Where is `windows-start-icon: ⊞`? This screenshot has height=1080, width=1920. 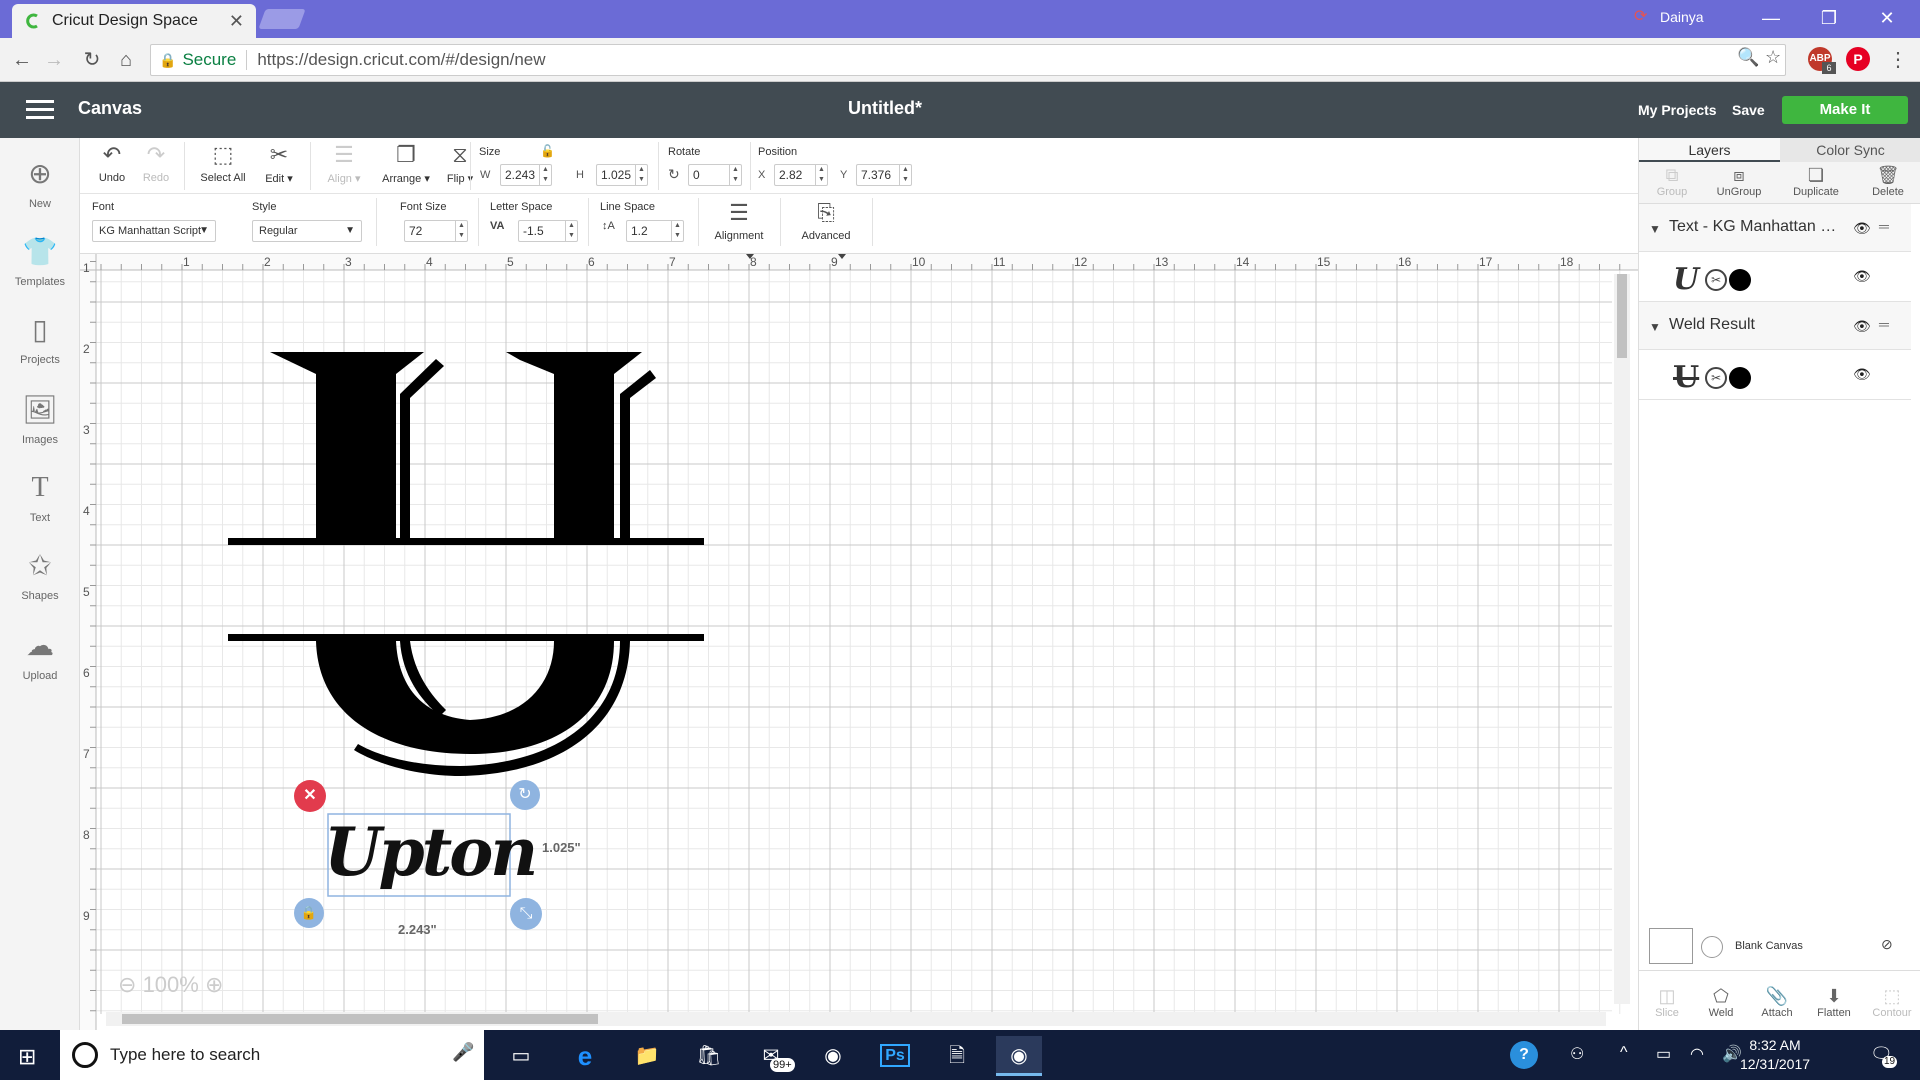
windows-start-icon: ⊞ is located at coordinates (27, 1057).